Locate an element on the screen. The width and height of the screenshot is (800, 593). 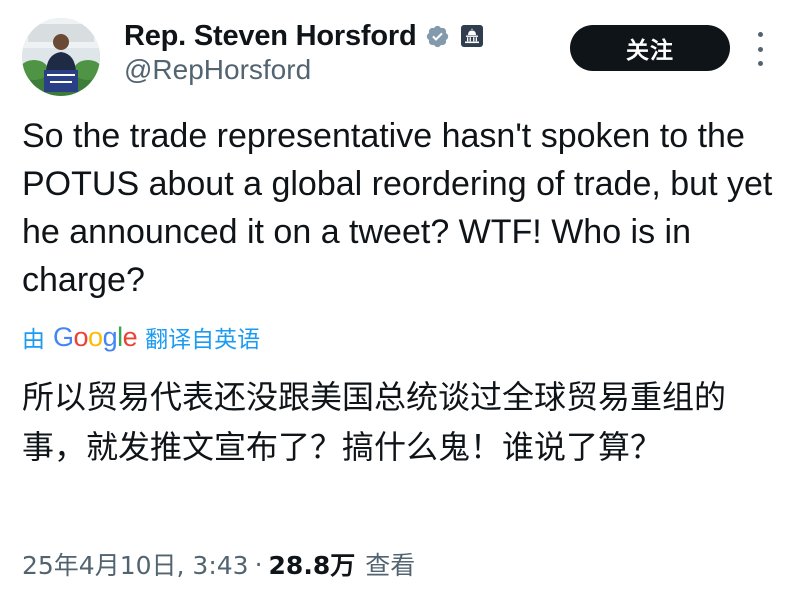
follow-button: 关注 is located at coordinates (650, 48).